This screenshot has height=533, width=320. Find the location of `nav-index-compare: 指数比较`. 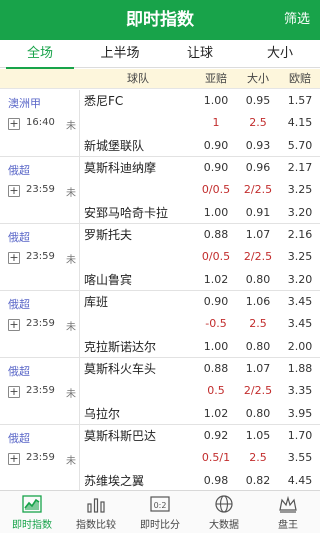

nav-index-compare: 指数比较 is located at coordinates (96, 512).